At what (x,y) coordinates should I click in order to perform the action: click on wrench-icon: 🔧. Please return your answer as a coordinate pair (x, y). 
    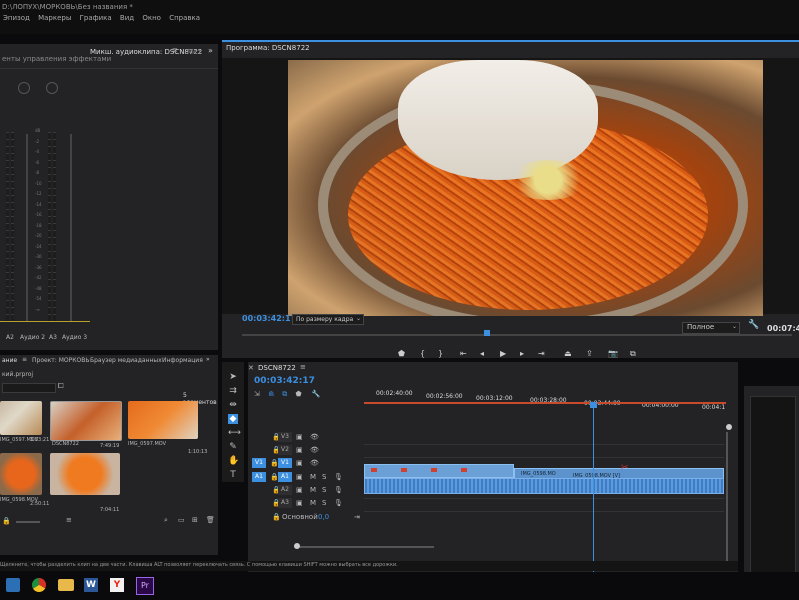
    Looking at the image, I should click on (753, 325).